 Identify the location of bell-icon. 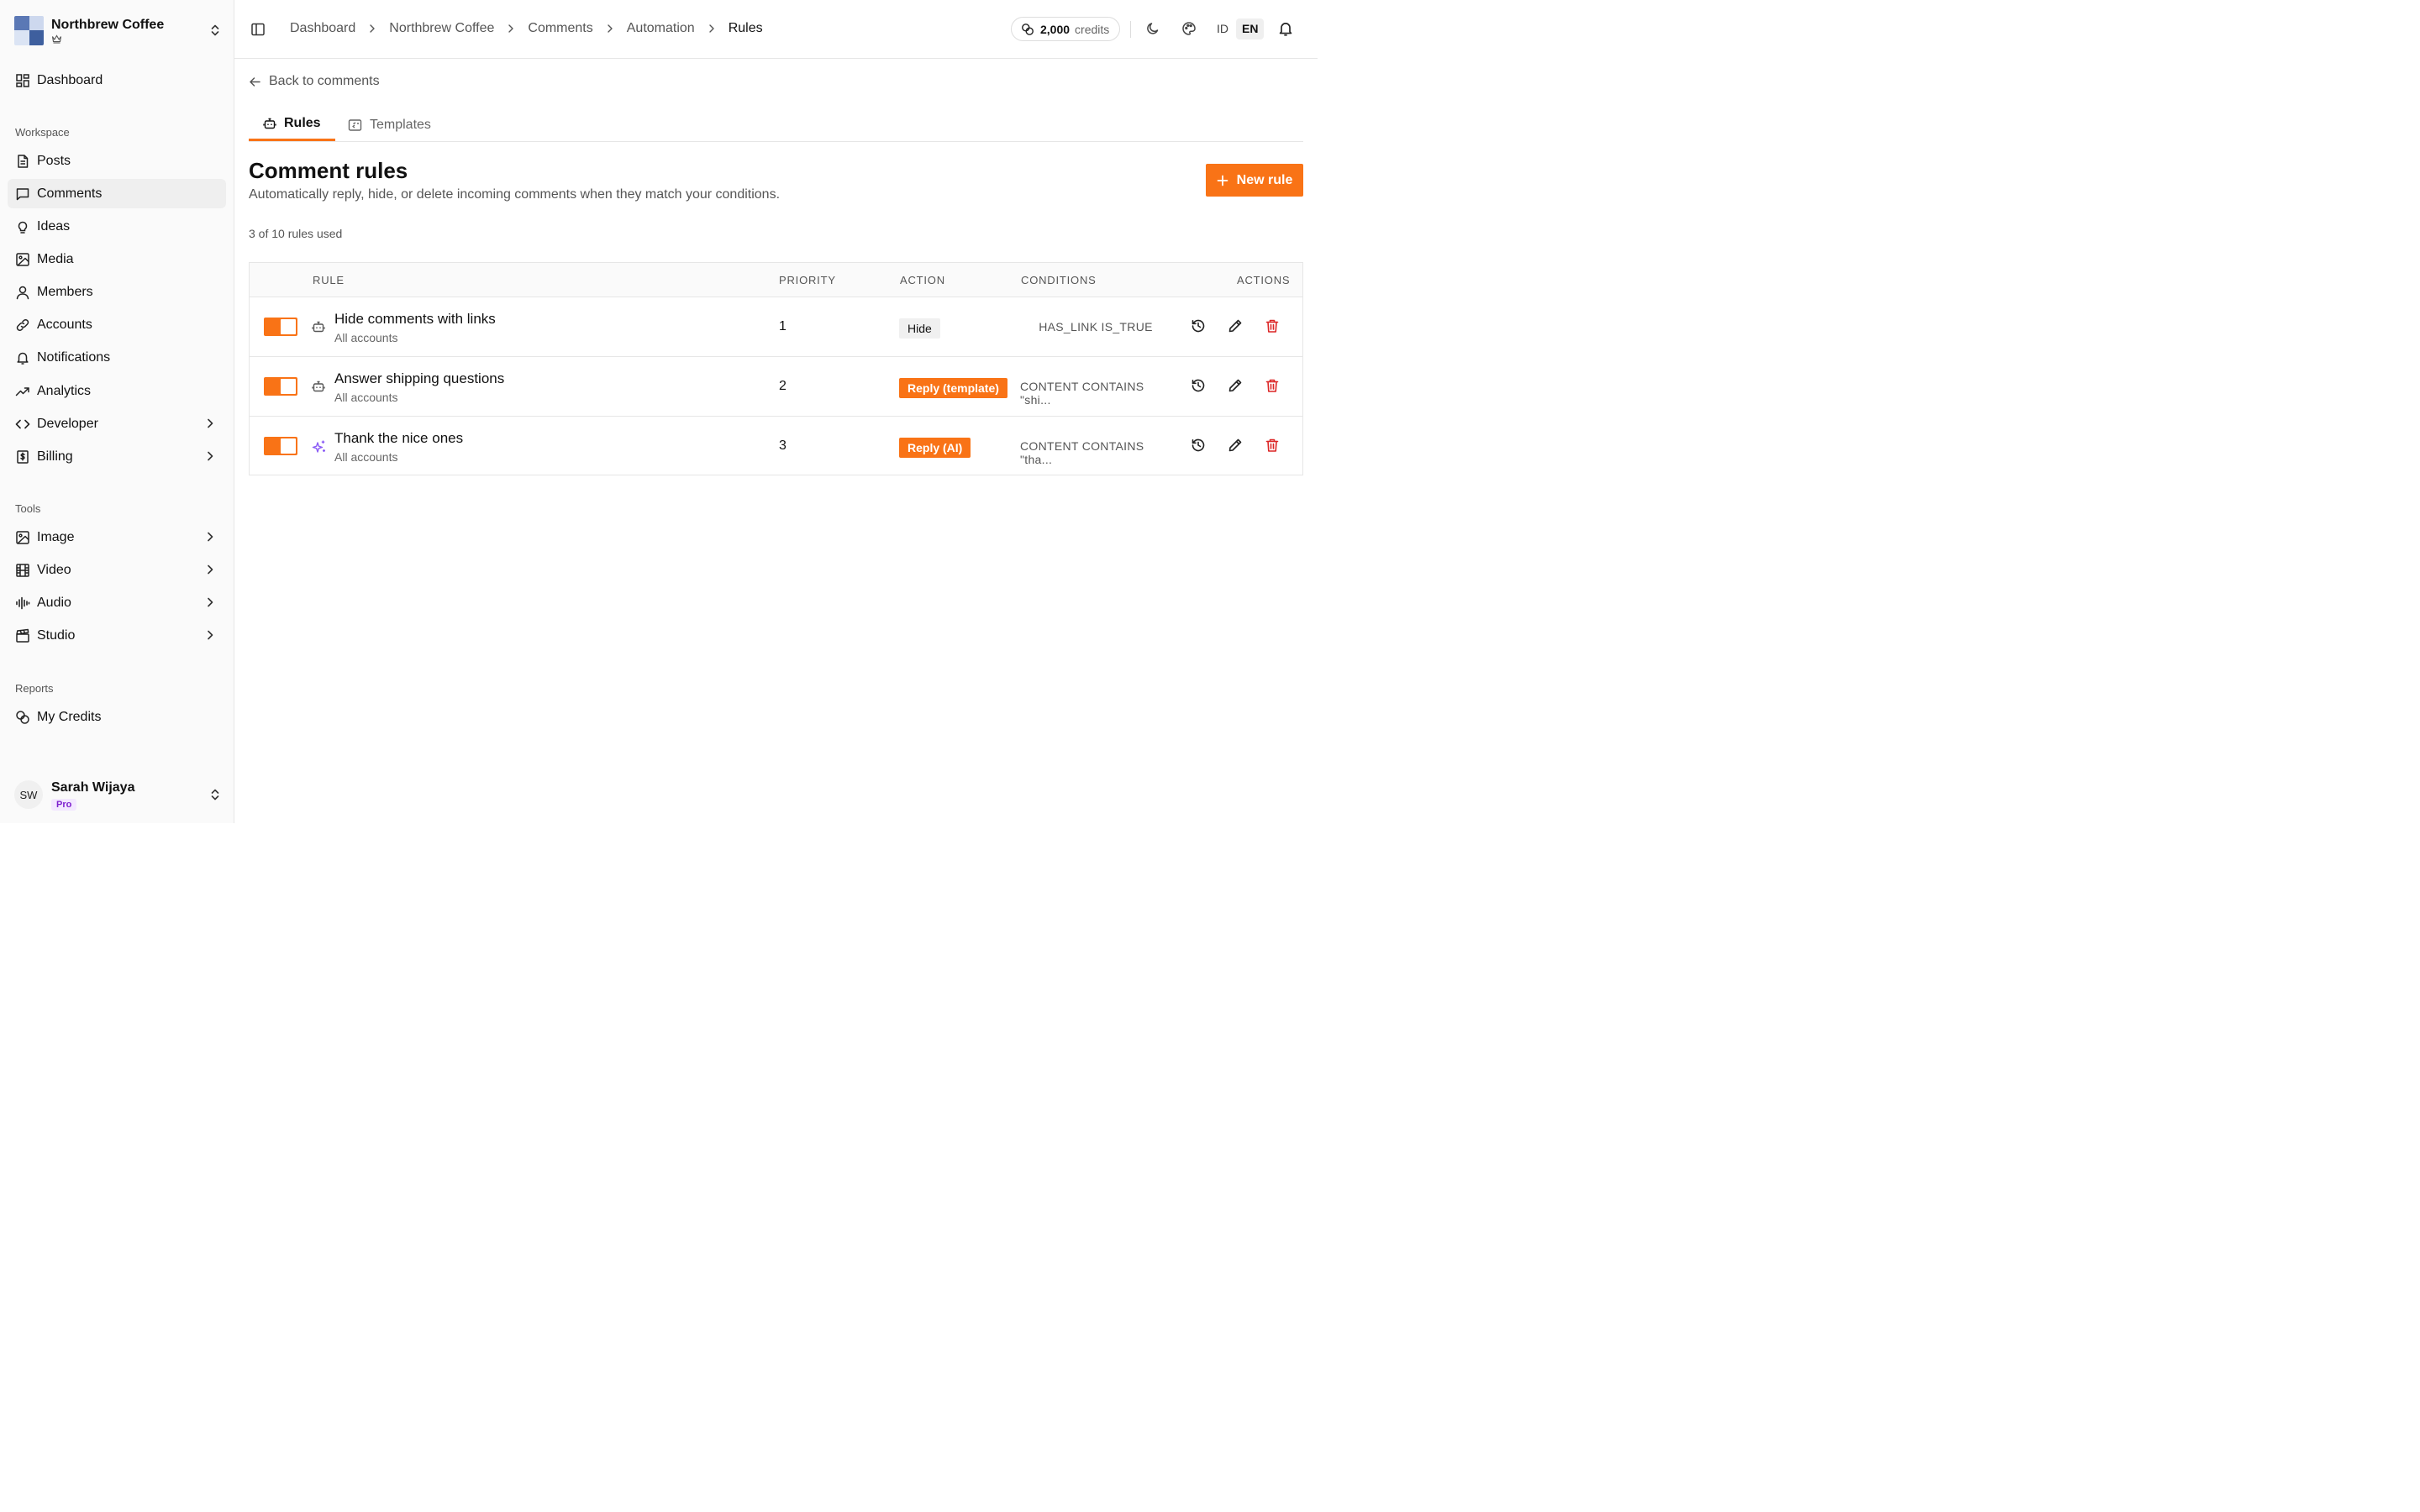
(1286, 28).